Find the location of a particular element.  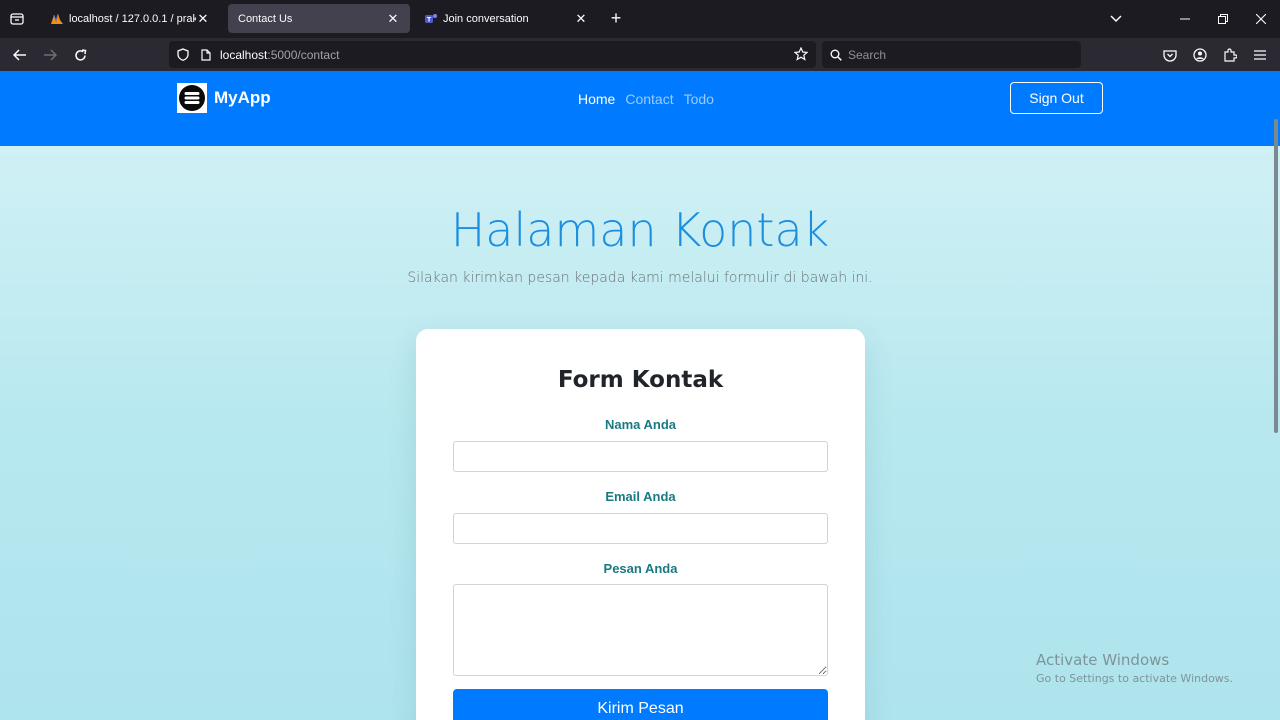

page-icon is located at coordinates (207, 54).